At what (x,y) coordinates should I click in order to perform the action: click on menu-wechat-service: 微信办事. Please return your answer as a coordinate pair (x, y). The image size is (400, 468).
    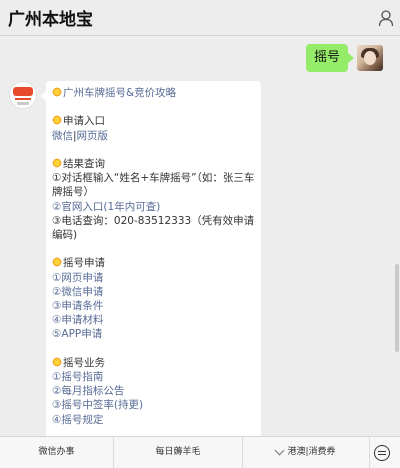
    Looking at the image, I should click on (57, 452).